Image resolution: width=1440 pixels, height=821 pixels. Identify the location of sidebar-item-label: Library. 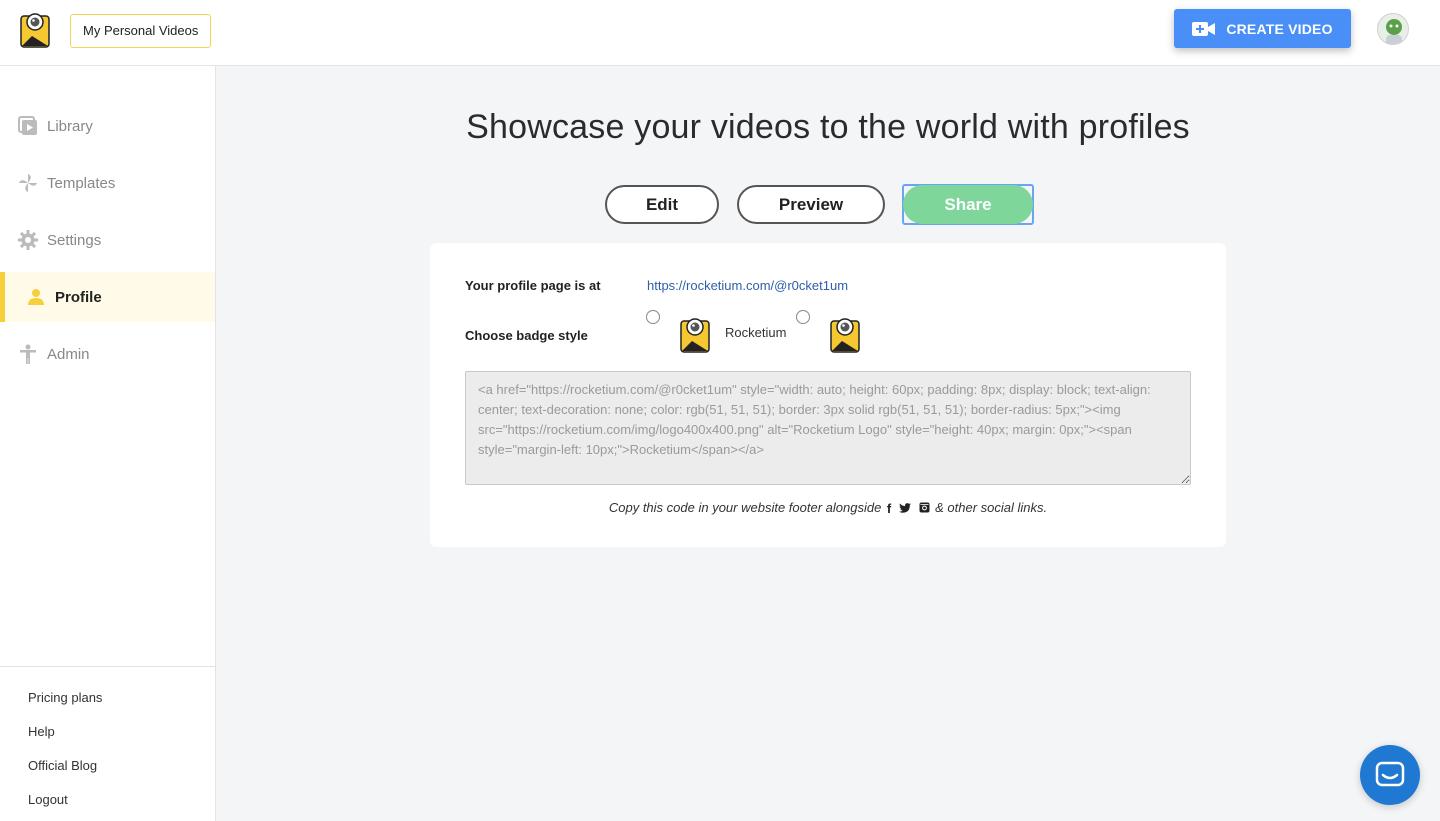
(70, 126).